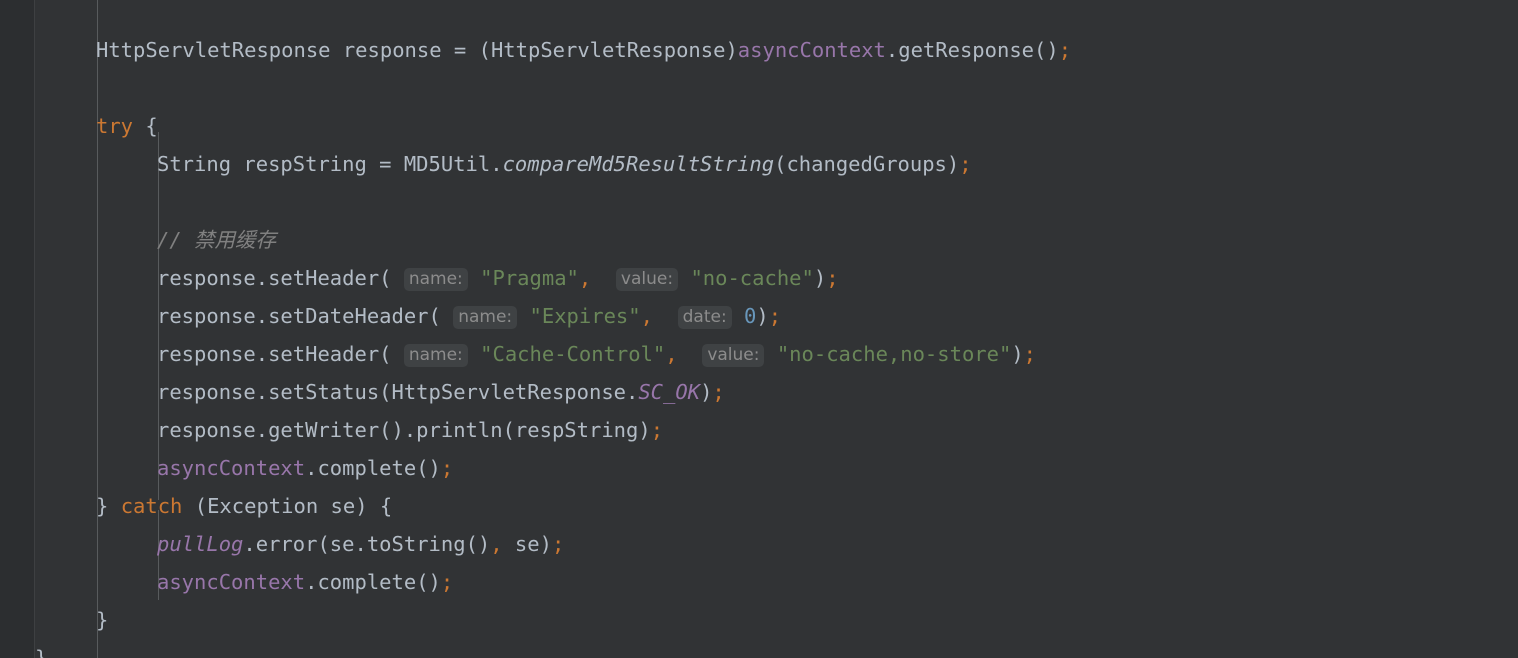 This screenshot has height=658, width=1518. I want to click on string-literal: "Pragma", so click(529, 278).